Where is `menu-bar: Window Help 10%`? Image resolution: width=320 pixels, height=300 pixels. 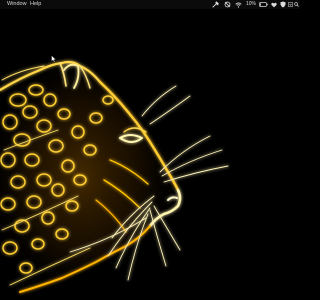 menu-bar: Window Help 10% is located at coordinates (150, 4).